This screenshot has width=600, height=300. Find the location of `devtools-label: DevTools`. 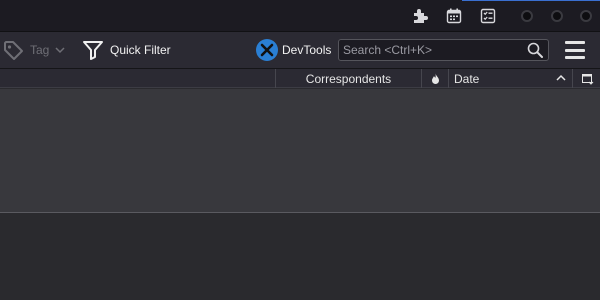

devtools-label: DevTools is located at coordinates (307, 50).